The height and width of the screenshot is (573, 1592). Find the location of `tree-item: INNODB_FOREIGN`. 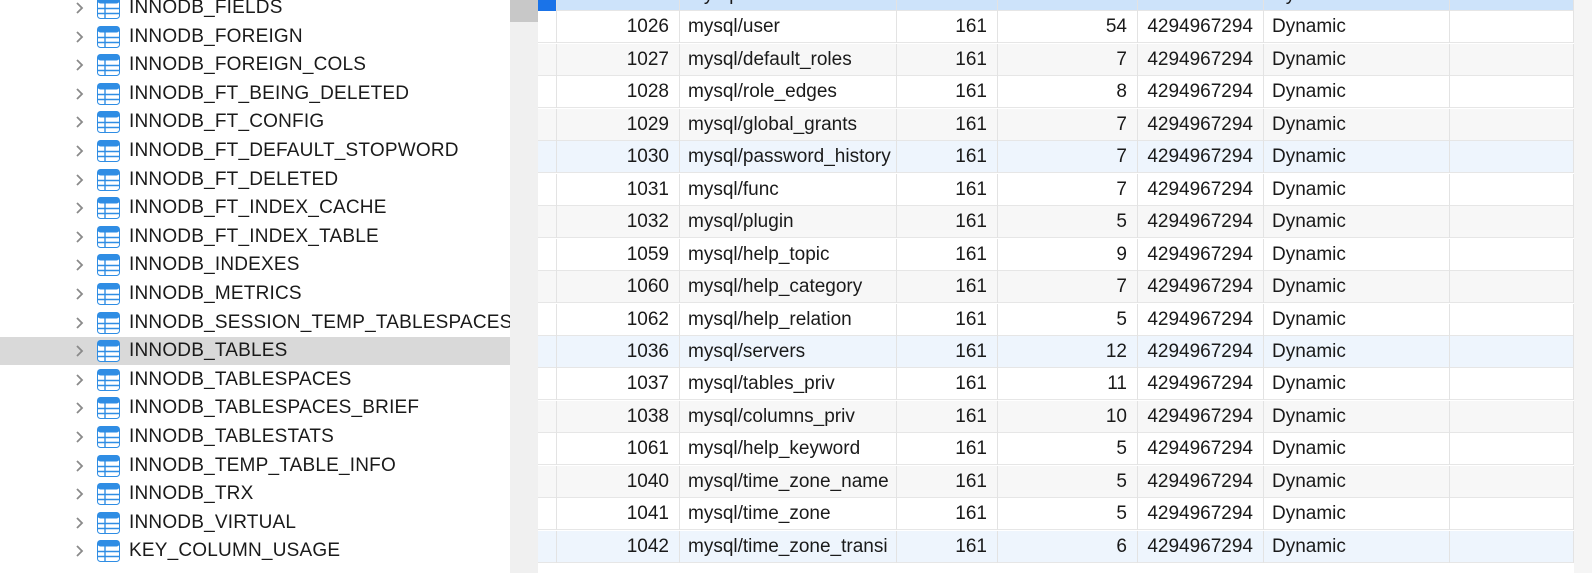

tree-item: INNODB_FOREIGN is located at coordinates (255, 37).